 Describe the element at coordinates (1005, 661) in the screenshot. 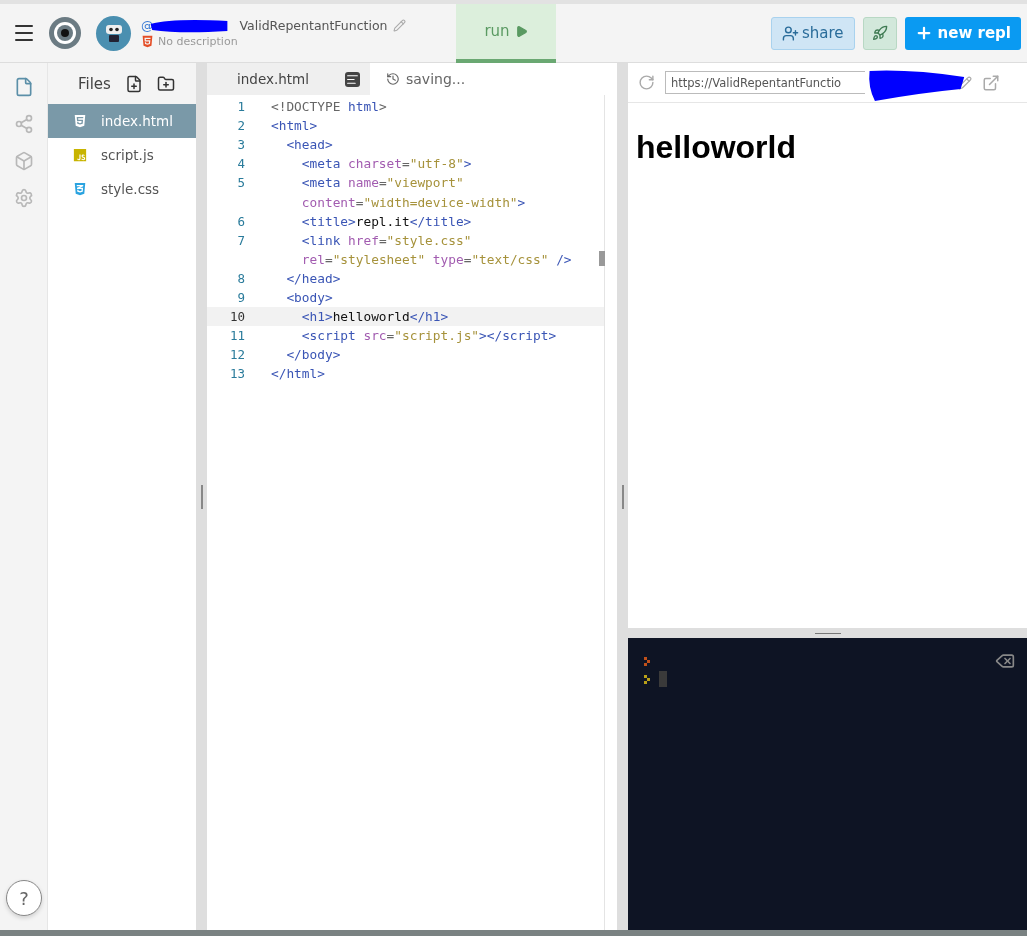

I see `clear-console-button` at that location.